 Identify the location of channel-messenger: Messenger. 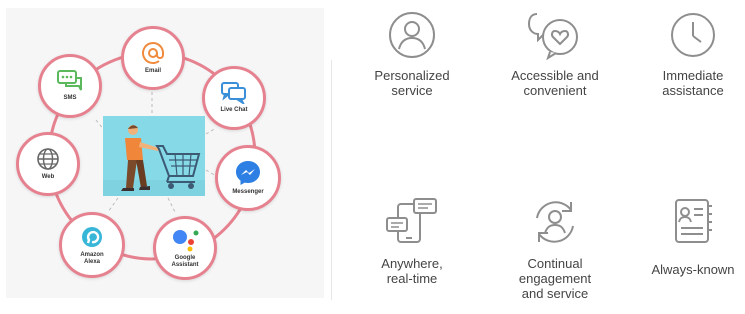
(248, 178).